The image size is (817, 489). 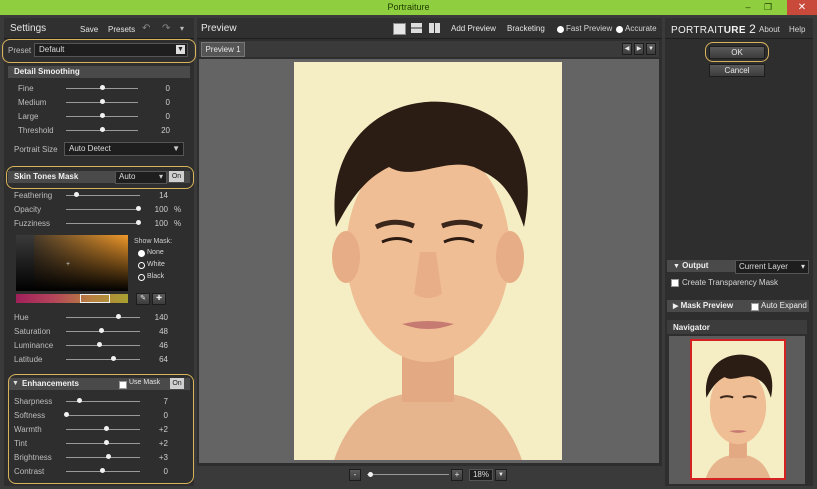 I want to click on latitude-label: Latitude, so click(x=28, y=359).